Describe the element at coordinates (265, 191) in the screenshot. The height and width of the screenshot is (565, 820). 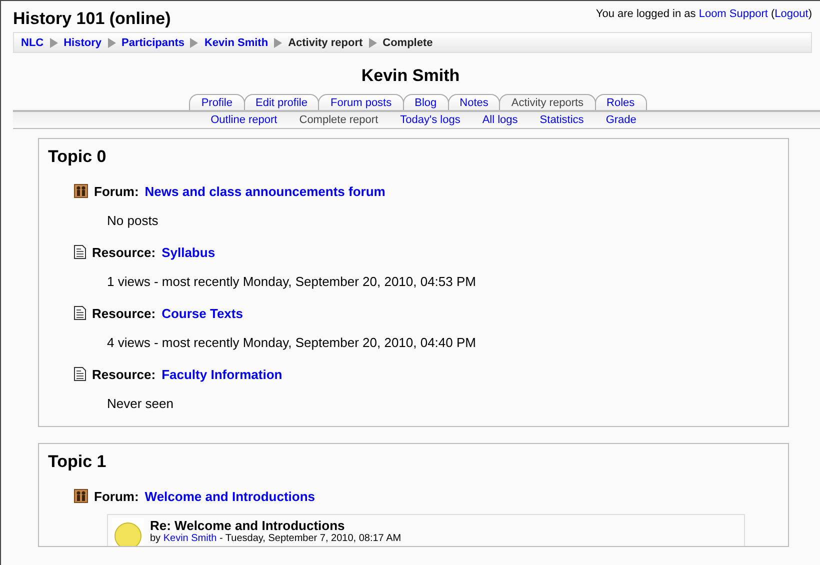
I see `activity-link: News and class announcements forum` at that location.